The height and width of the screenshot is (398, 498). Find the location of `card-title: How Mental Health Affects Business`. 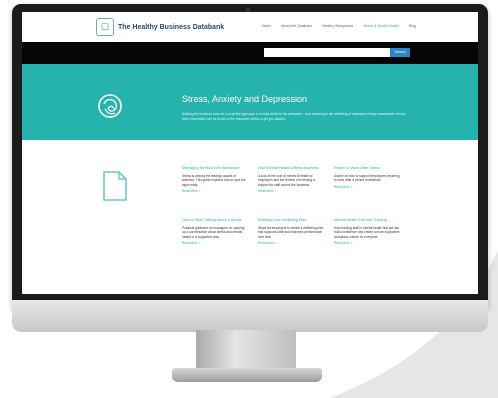

card-title: How Mental Health Affects Business is located at coordinates (291, 168).